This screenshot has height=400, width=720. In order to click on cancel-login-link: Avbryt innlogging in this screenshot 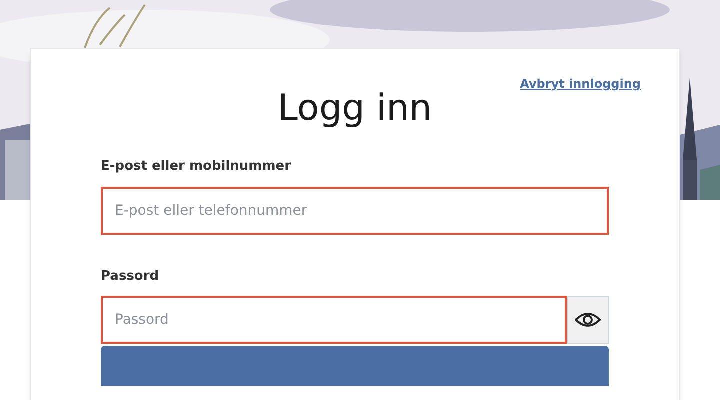, I will do `click(580, 84)`.